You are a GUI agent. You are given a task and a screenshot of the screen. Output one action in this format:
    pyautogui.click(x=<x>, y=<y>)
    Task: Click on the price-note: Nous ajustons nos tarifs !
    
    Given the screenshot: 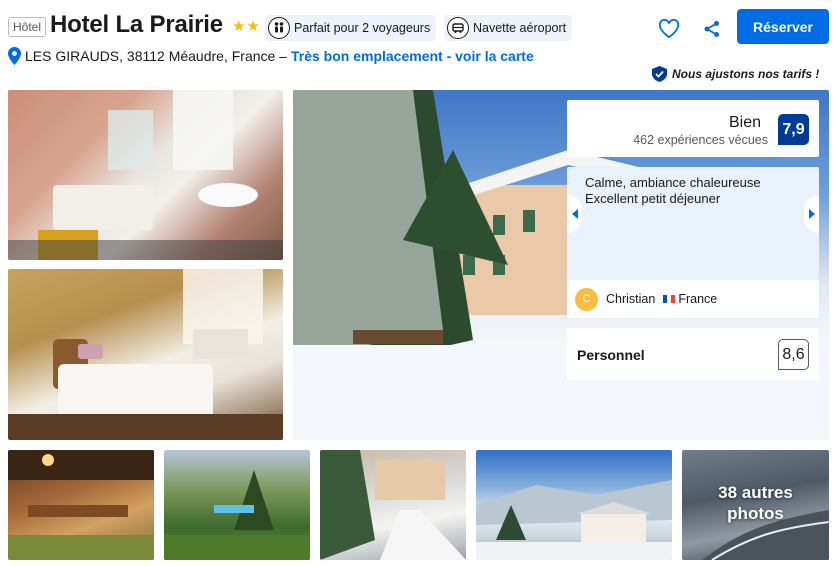 What is the action you would take?
    pyautogui.click(x=735, y=74)
    